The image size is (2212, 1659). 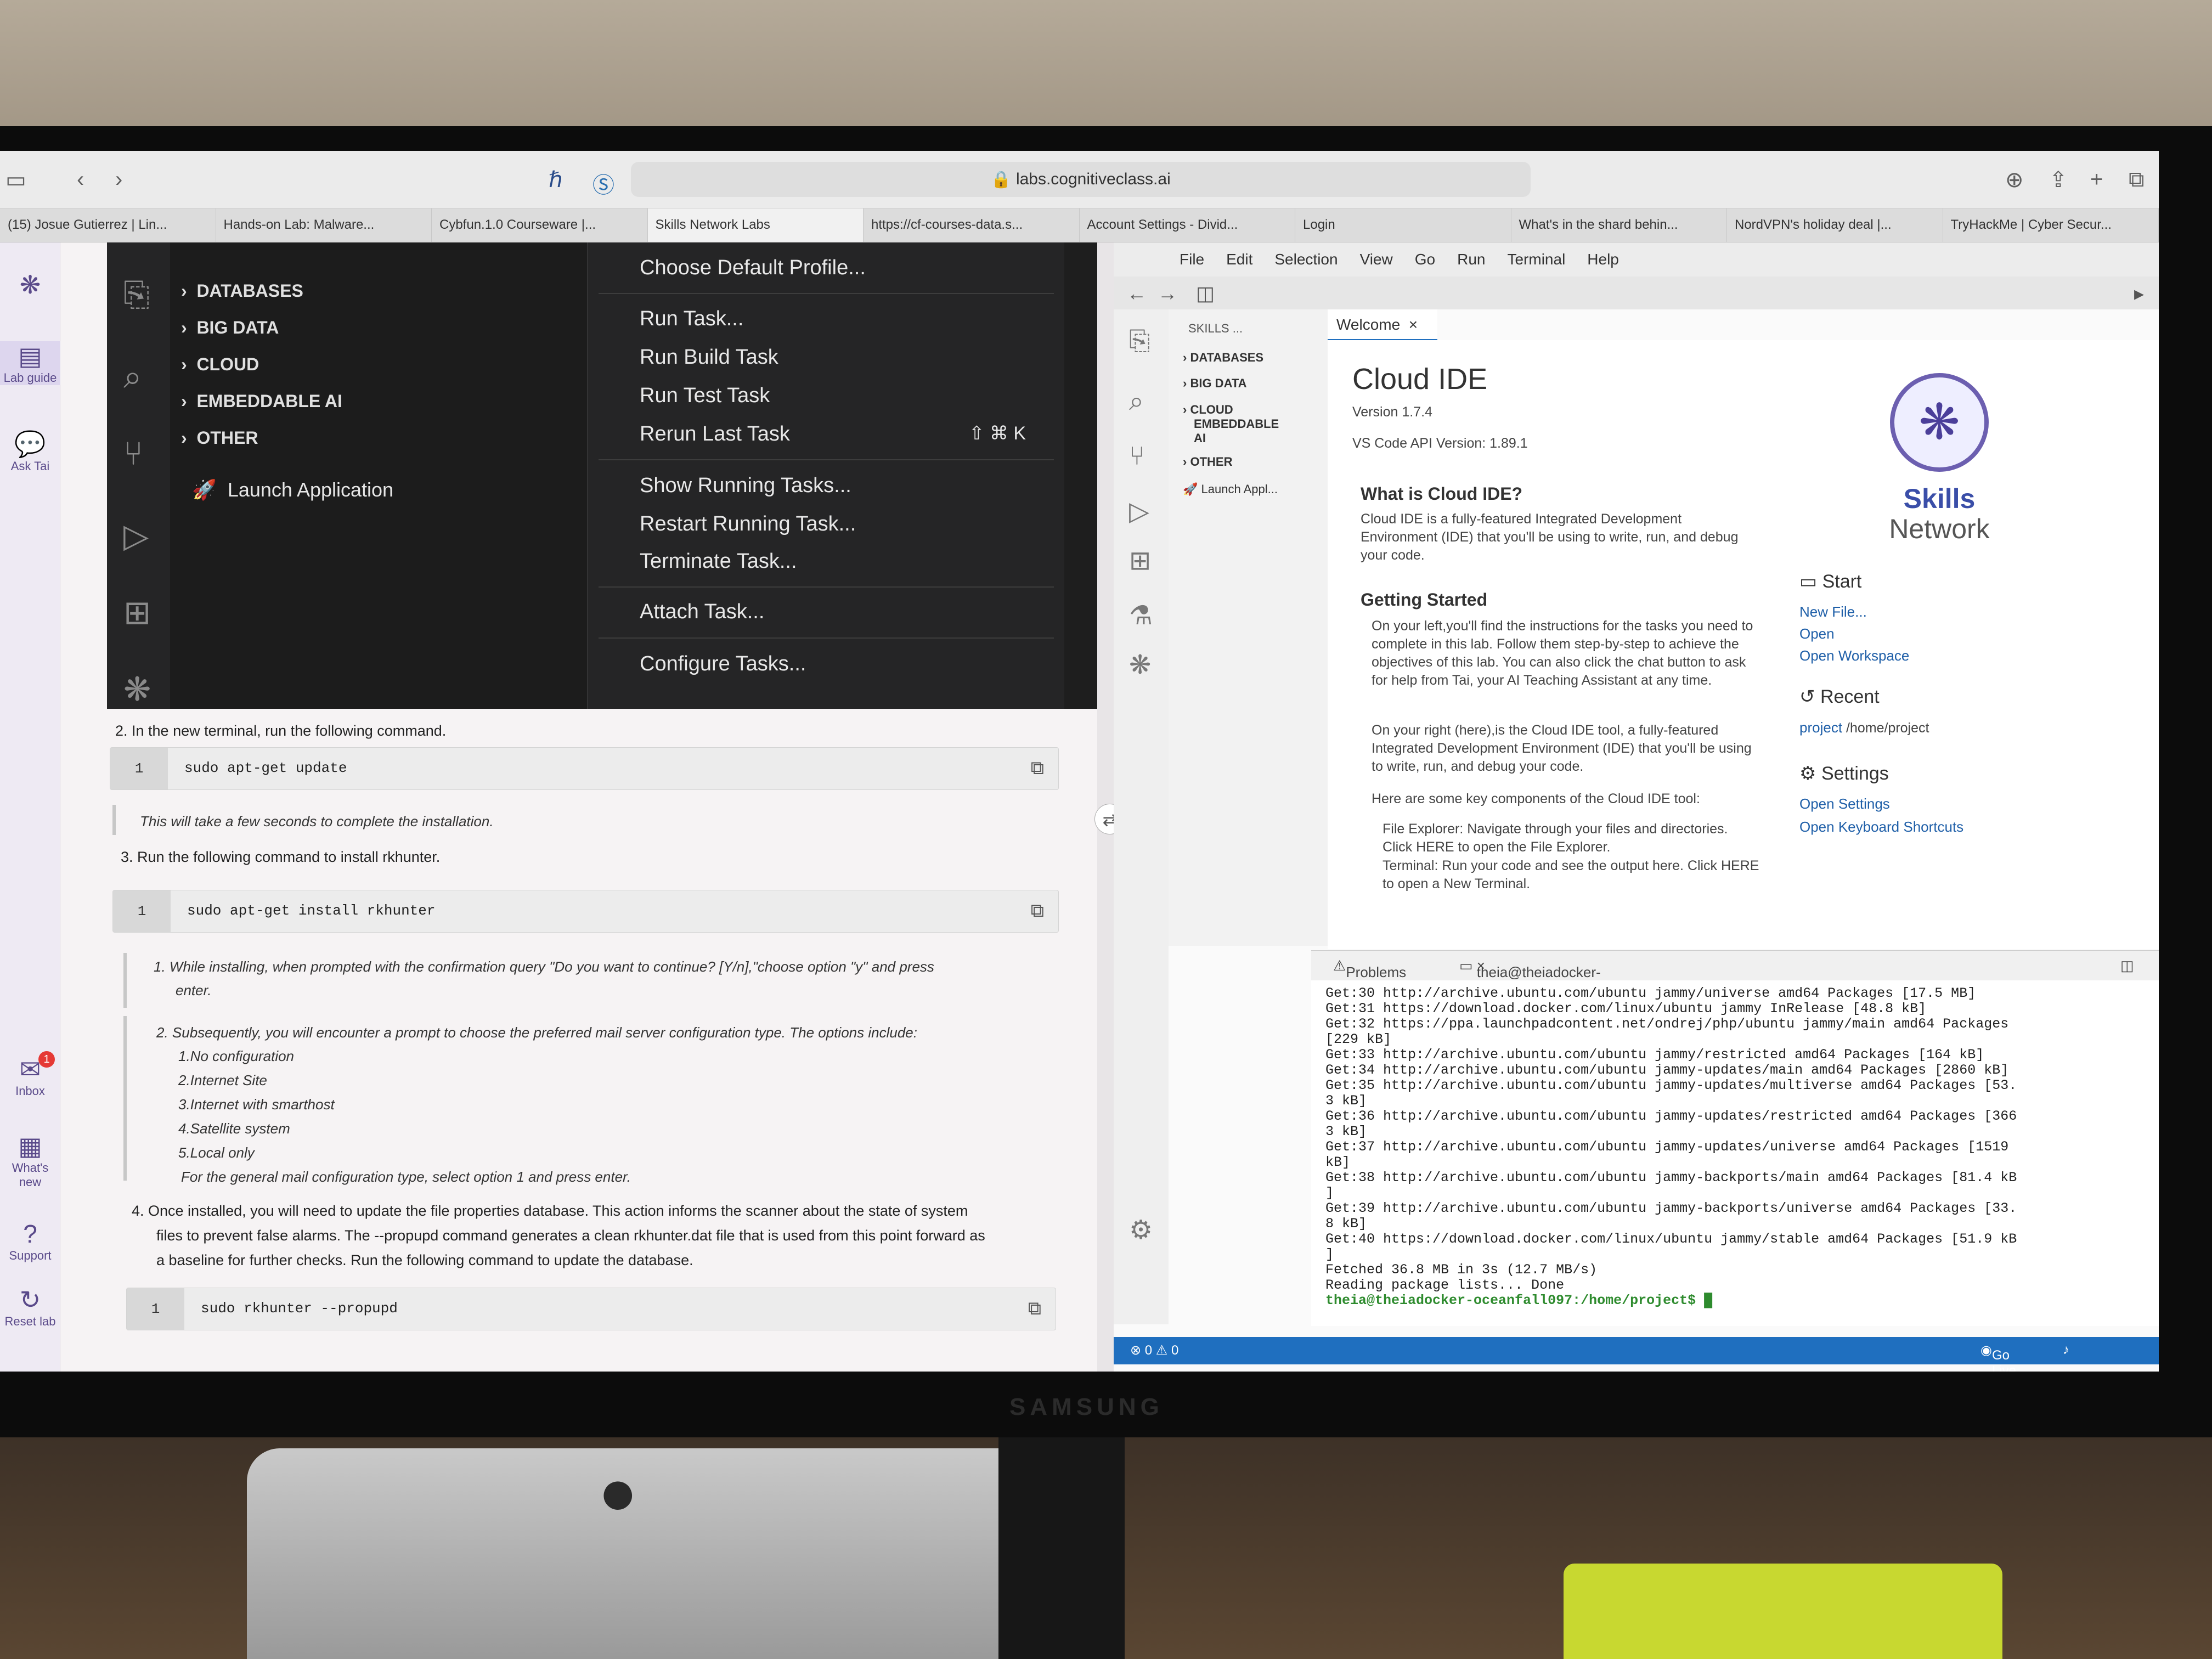 I want to click on open-workspace-link: Open Workspace, so click(x=1854, y=656).